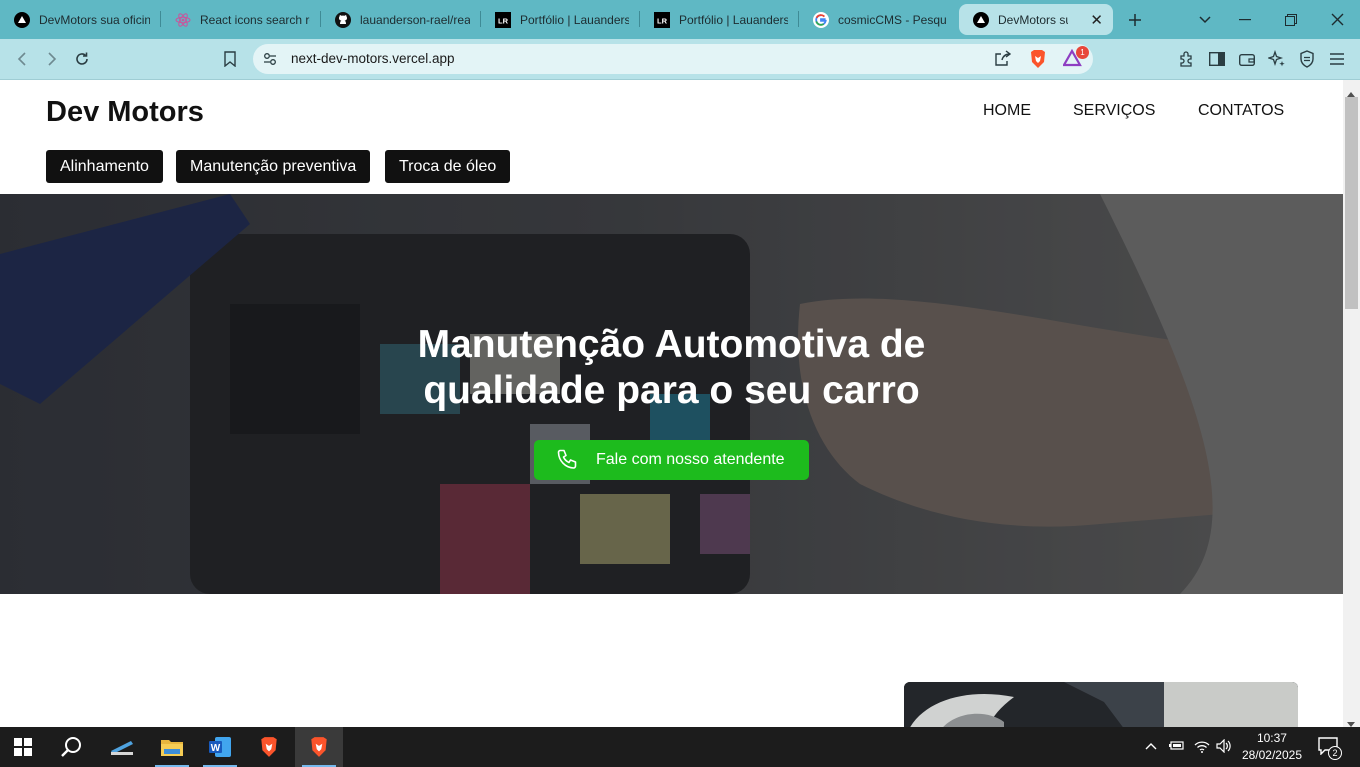 The image size is (1360, 767). I want to click on tab-title: DevMotors sua o, so click(1033, 19).